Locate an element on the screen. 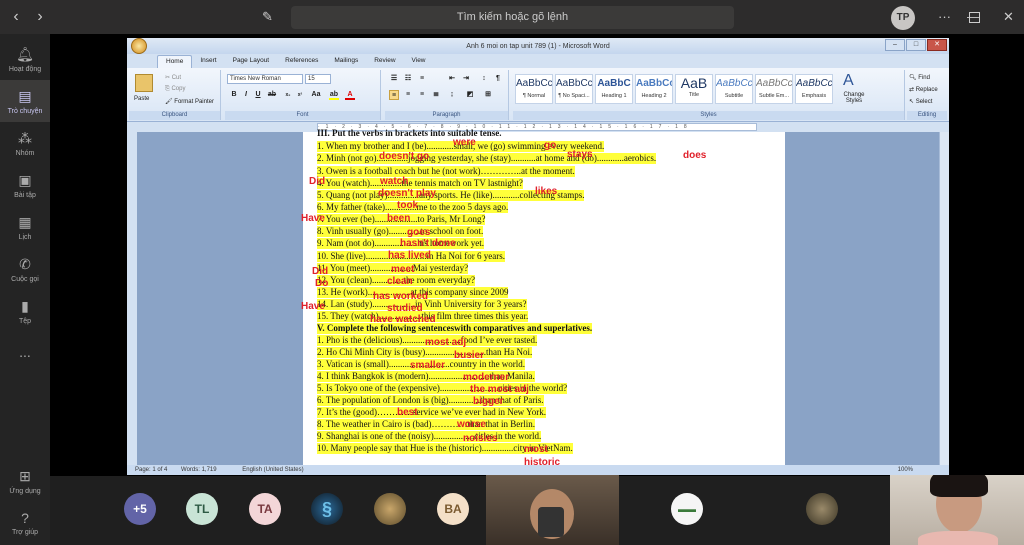 This screenshot has width=1024, height=545. style-emphasis: AaBbCcDEmphasis is located at coordinates (814, 89).